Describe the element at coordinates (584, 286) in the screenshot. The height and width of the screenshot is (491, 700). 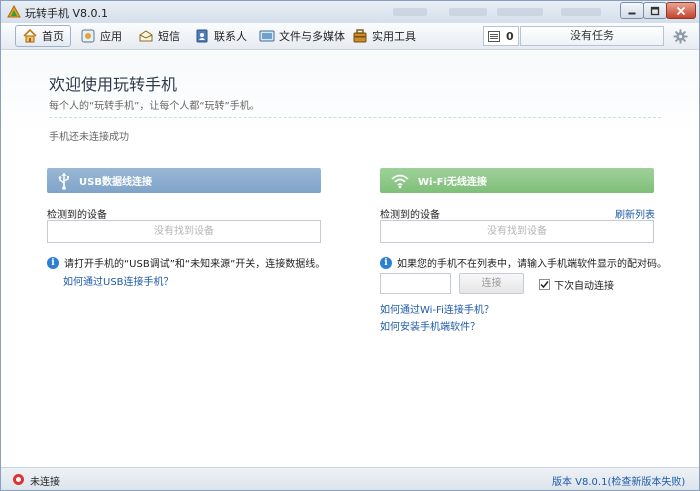
I see `auto-connect-label: 下次自动连接` at that location.